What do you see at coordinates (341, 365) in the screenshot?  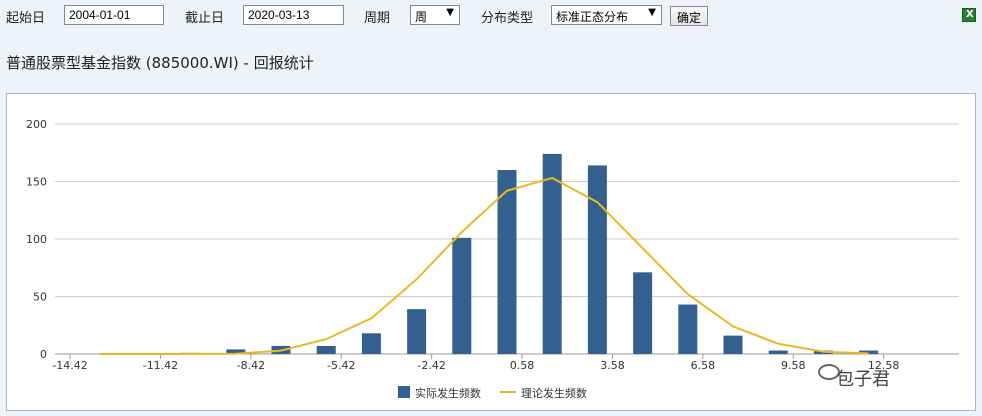 I see `x-tick-label: -5.42` at bounding box center [341, 365].